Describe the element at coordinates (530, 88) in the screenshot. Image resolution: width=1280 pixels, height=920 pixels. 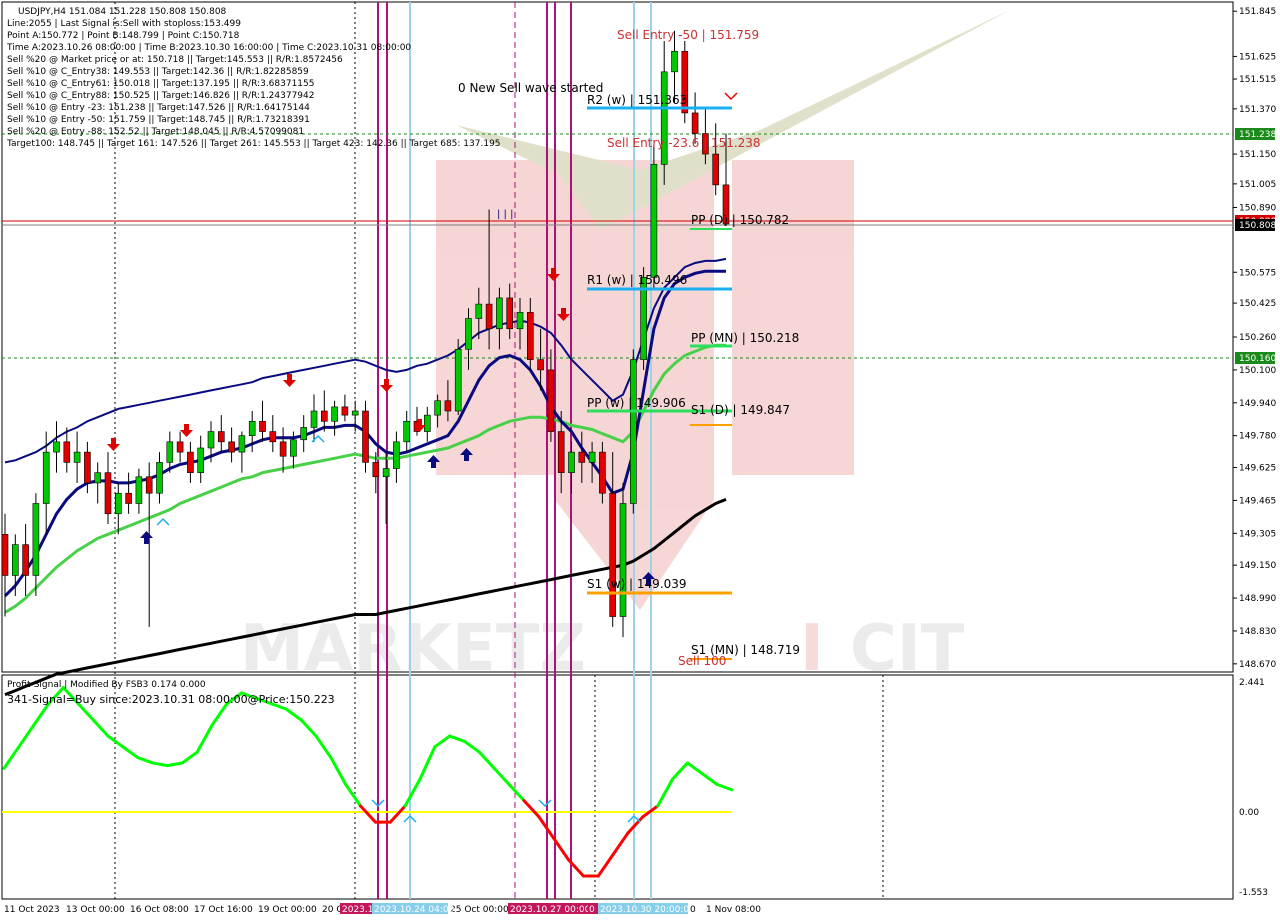
I see `wave-label: 0 New Sell wave started` at that location.